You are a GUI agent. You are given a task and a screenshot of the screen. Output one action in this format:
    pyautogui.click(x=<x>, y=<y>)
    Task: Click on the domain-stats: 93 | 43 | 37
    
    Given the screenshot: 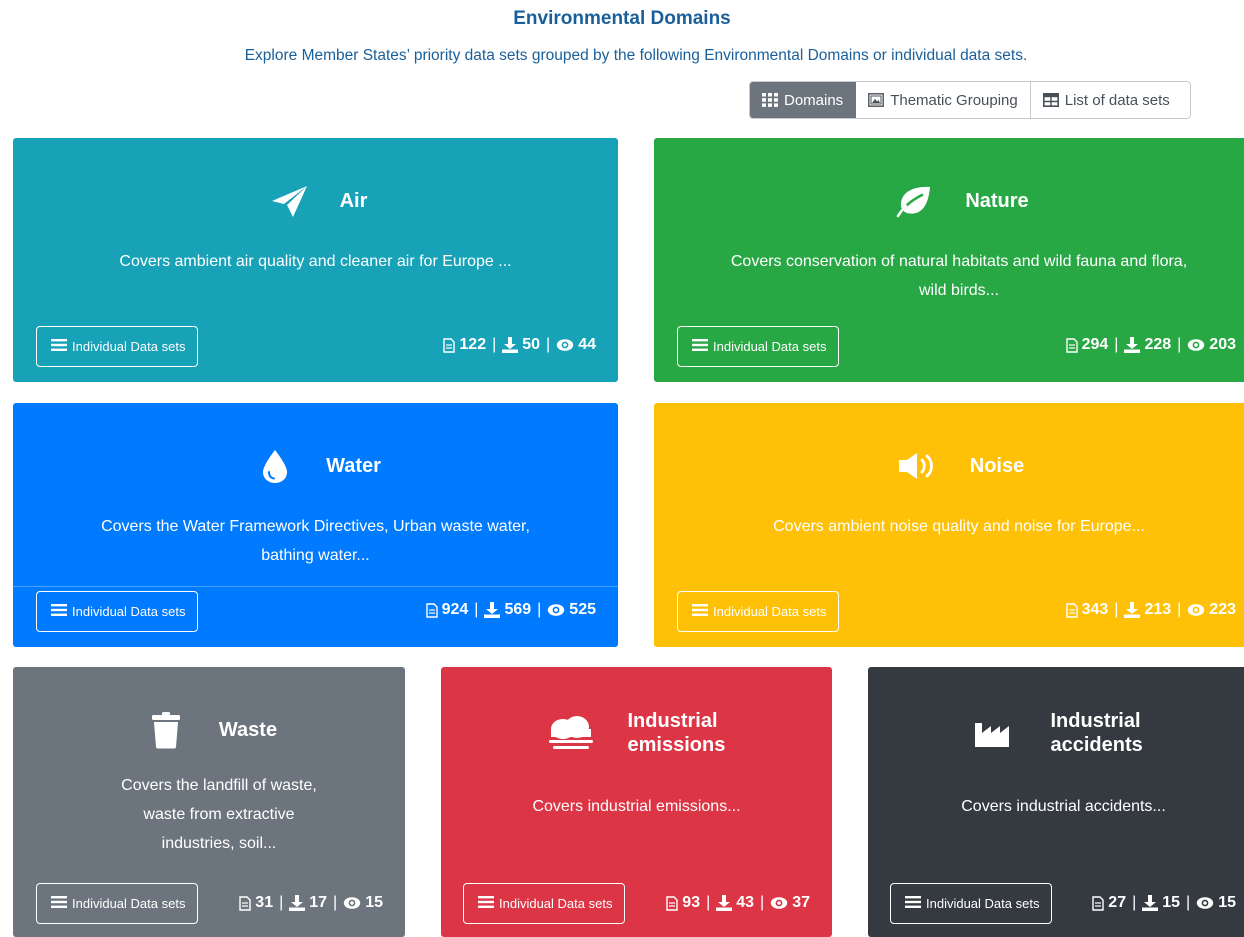 What is the action you would take?
    pyautogui.click(x=738, y=903)
    